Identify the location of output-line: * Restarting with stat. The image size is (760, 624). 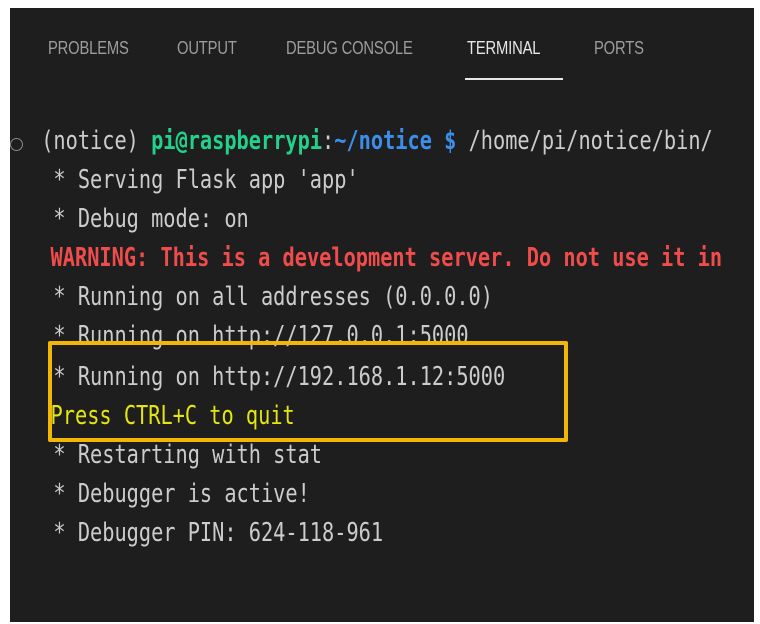
(182, 455).